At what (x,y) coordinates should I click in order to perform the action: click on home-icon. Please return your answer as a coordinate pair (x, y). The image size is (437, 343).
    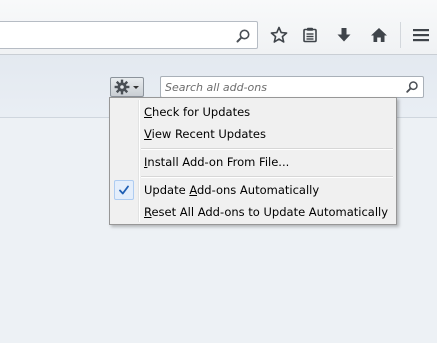
    Looking at the image, I should click on (379, 35).